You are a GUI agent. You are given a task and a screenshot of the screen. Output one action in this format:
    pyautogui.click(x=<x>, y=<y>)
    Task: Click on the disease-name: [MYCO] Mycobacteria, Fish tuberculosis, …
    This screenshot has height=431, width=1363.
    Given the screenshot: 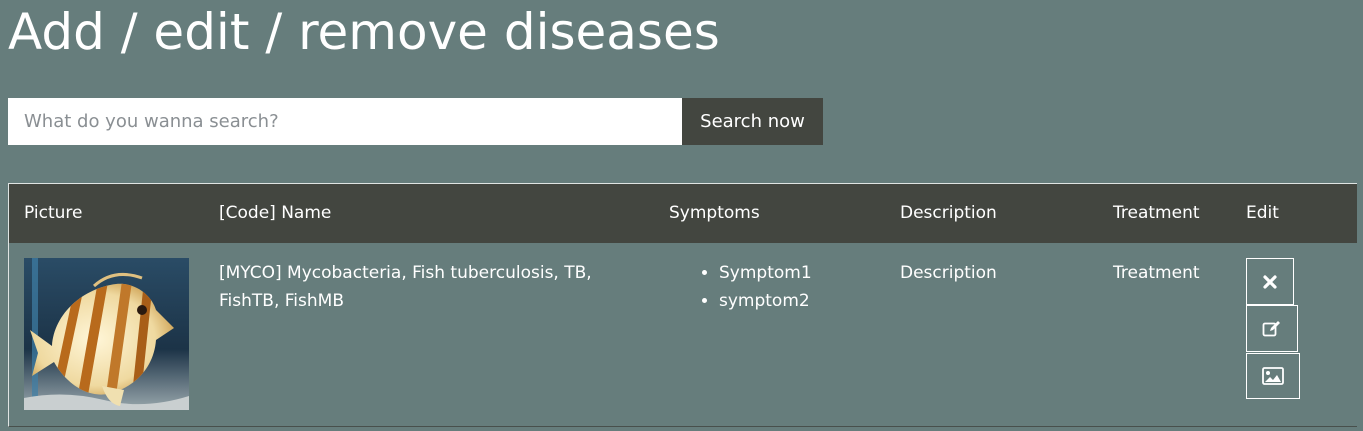 What is the action you would take?
    pyautogui.click(x=405, y=287)
    